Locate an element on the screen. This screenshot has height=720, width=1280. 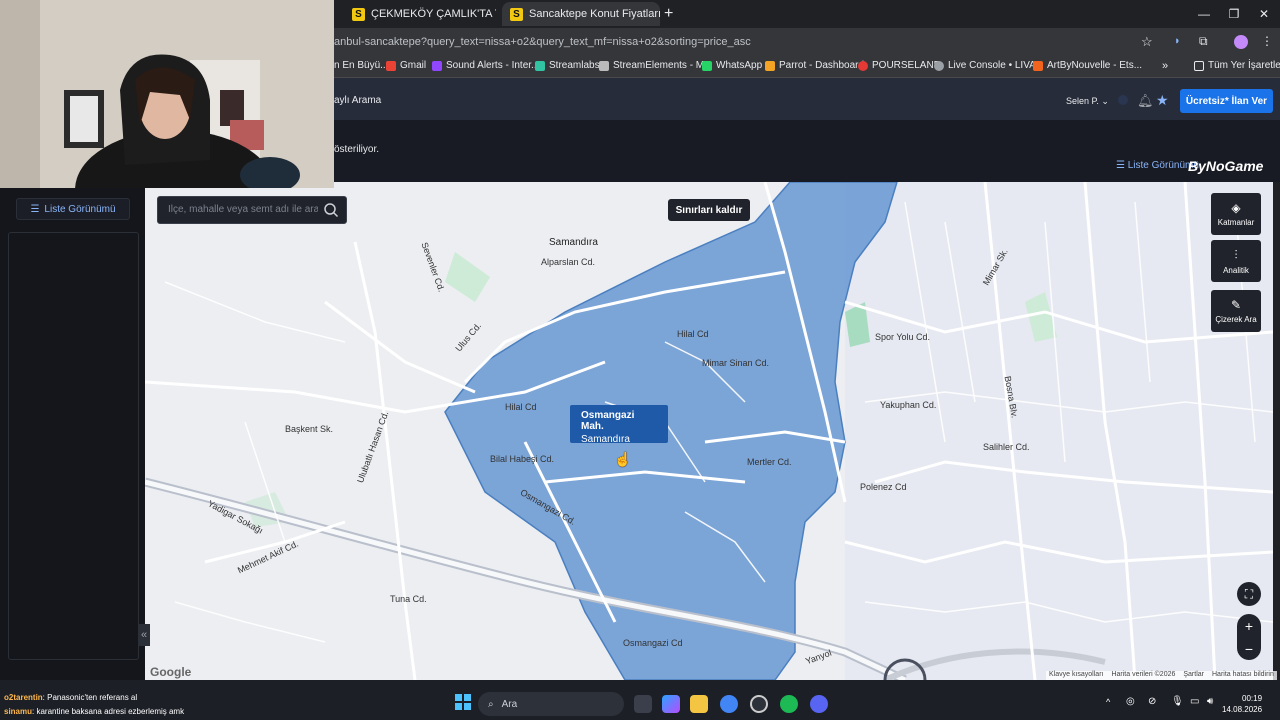
layers-icon: ◈ is located at coordinates (1236, 208).